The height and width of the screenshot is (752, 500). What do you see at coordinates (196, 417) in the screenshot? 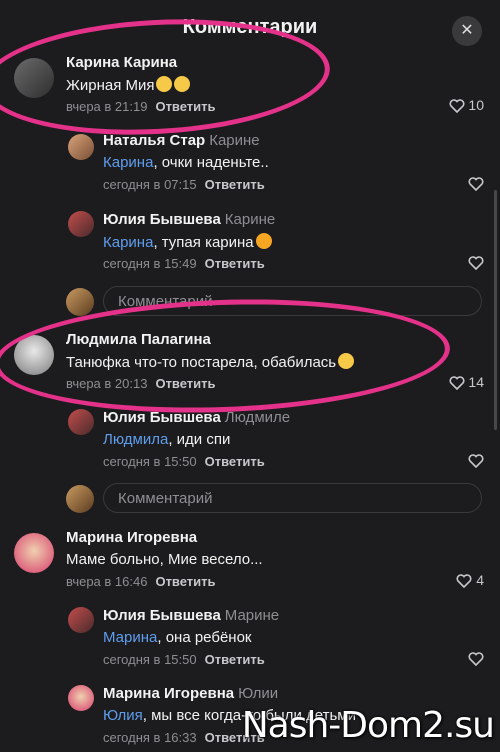
I see `author-name: Юлия Бывшева Людмиле` at bounding box center [196, 417].